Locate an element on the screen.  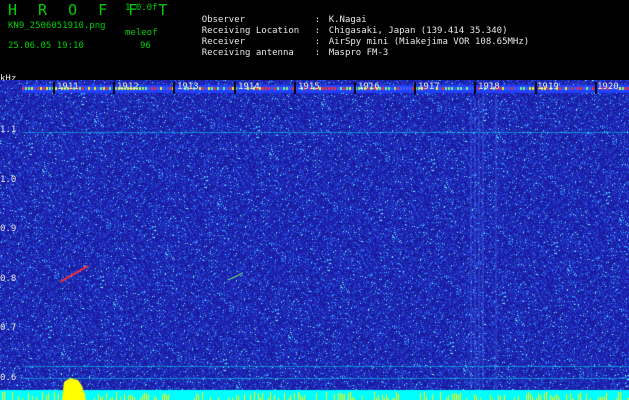
x-tick: 1918 is located at coordinates (489, 87).